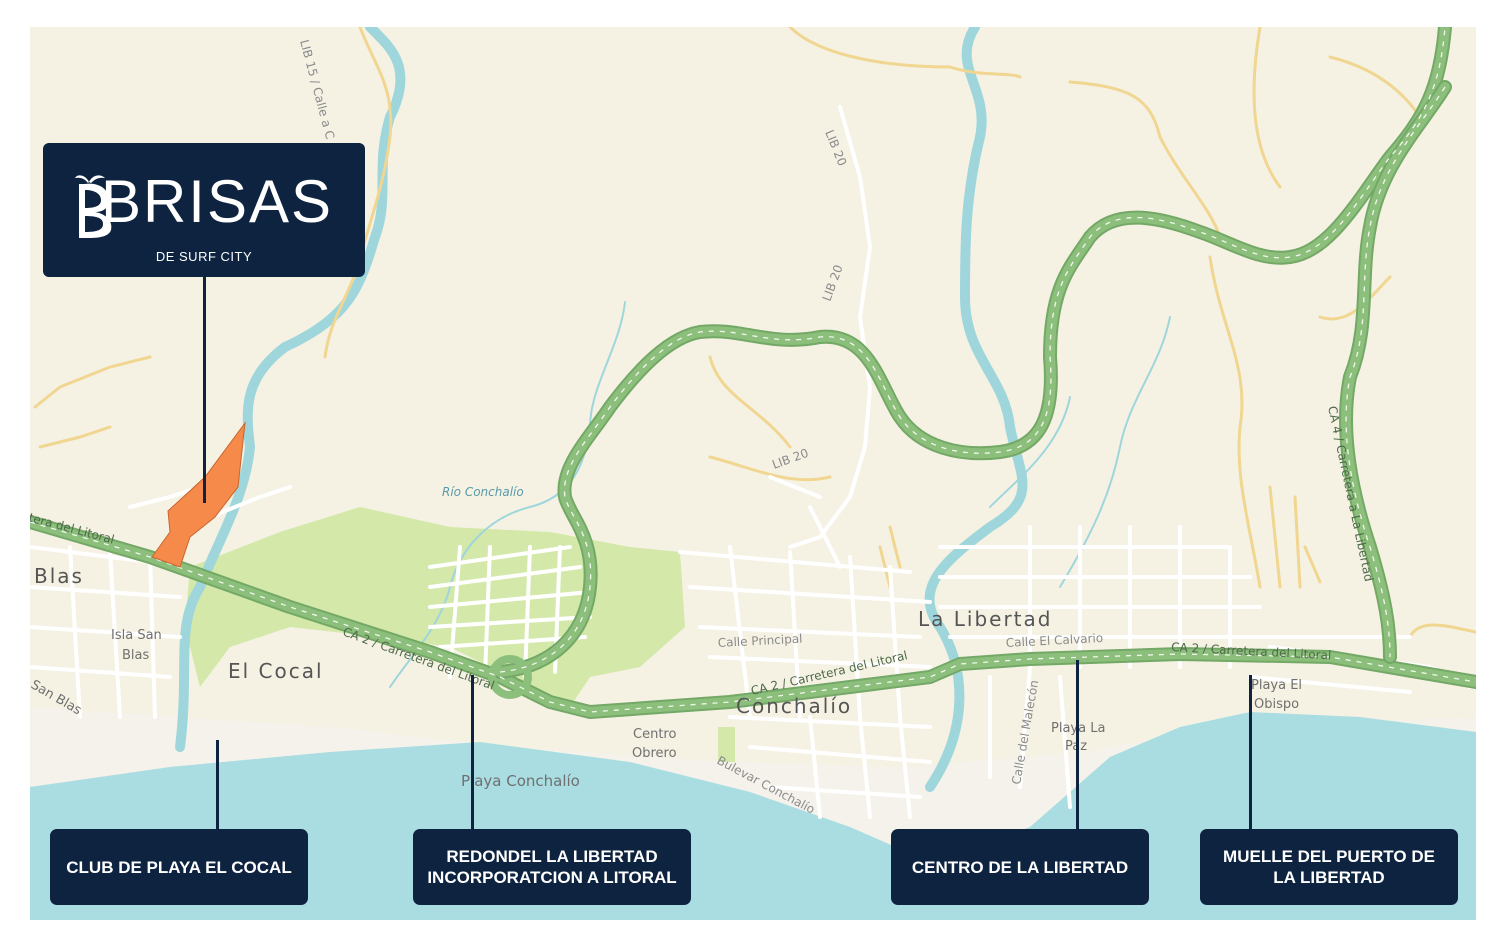 The image size is (1501, 950). I want to click on label-blas: Blas, so click(59, 576).